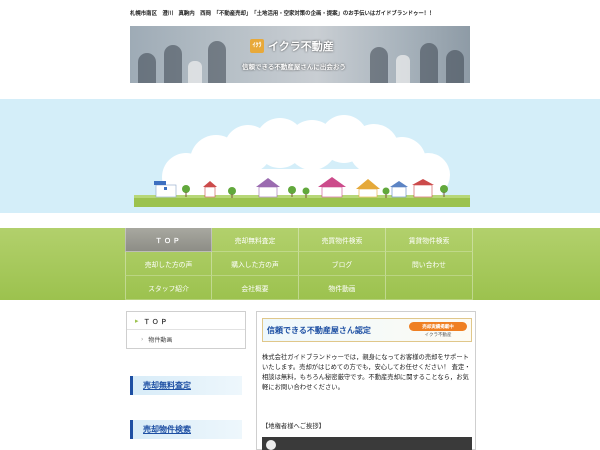 The width and height of the screenshot is (600, 450). What do you see at coordinates (168, 288) in the screenshot?
I see `nav-item-staff: スタッフ紹介` at bounding box center [168, 288].